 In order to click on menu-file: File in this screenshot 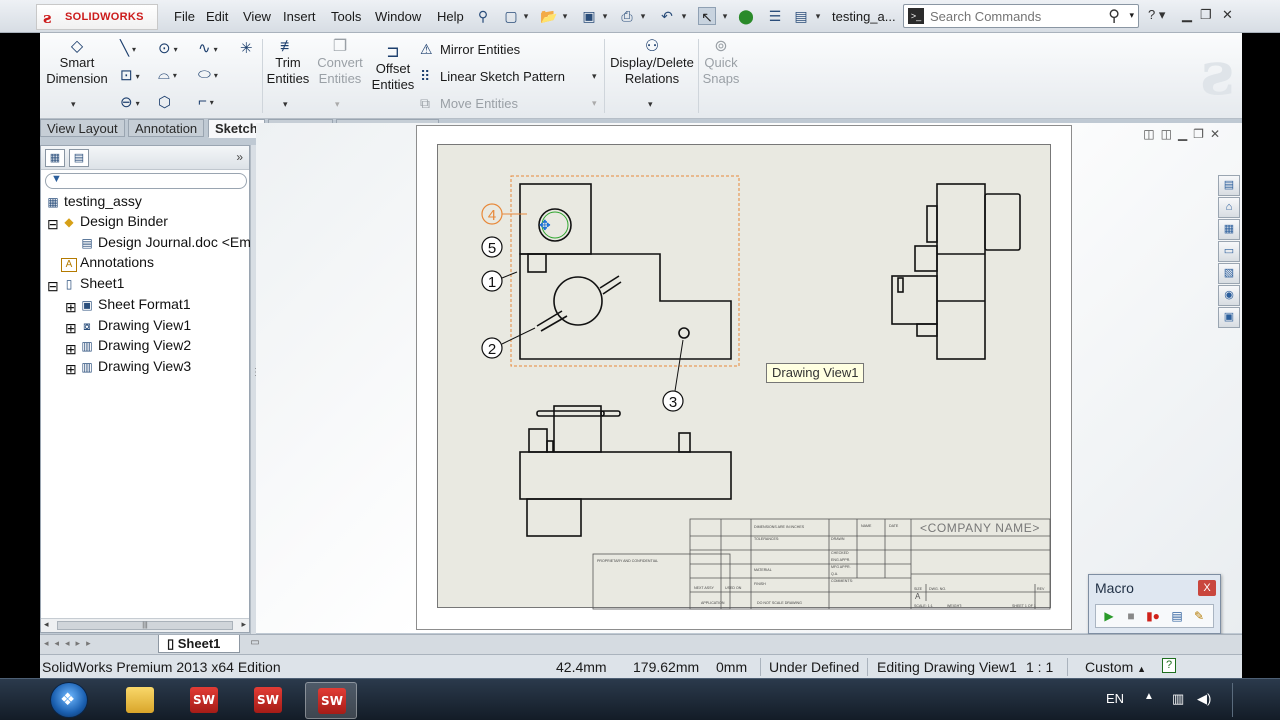, I will do `click(184, 16)`.